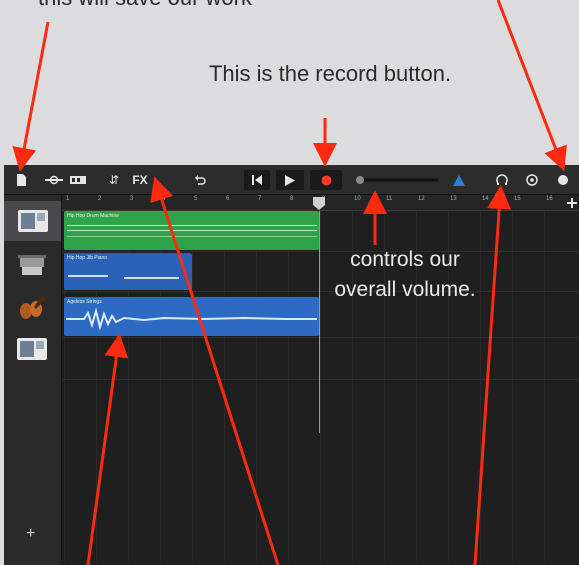 Image resolution: width=579 pixels, height=565 pixels. I want to click on volume-note: controls our overall volume., so click(405, 274).